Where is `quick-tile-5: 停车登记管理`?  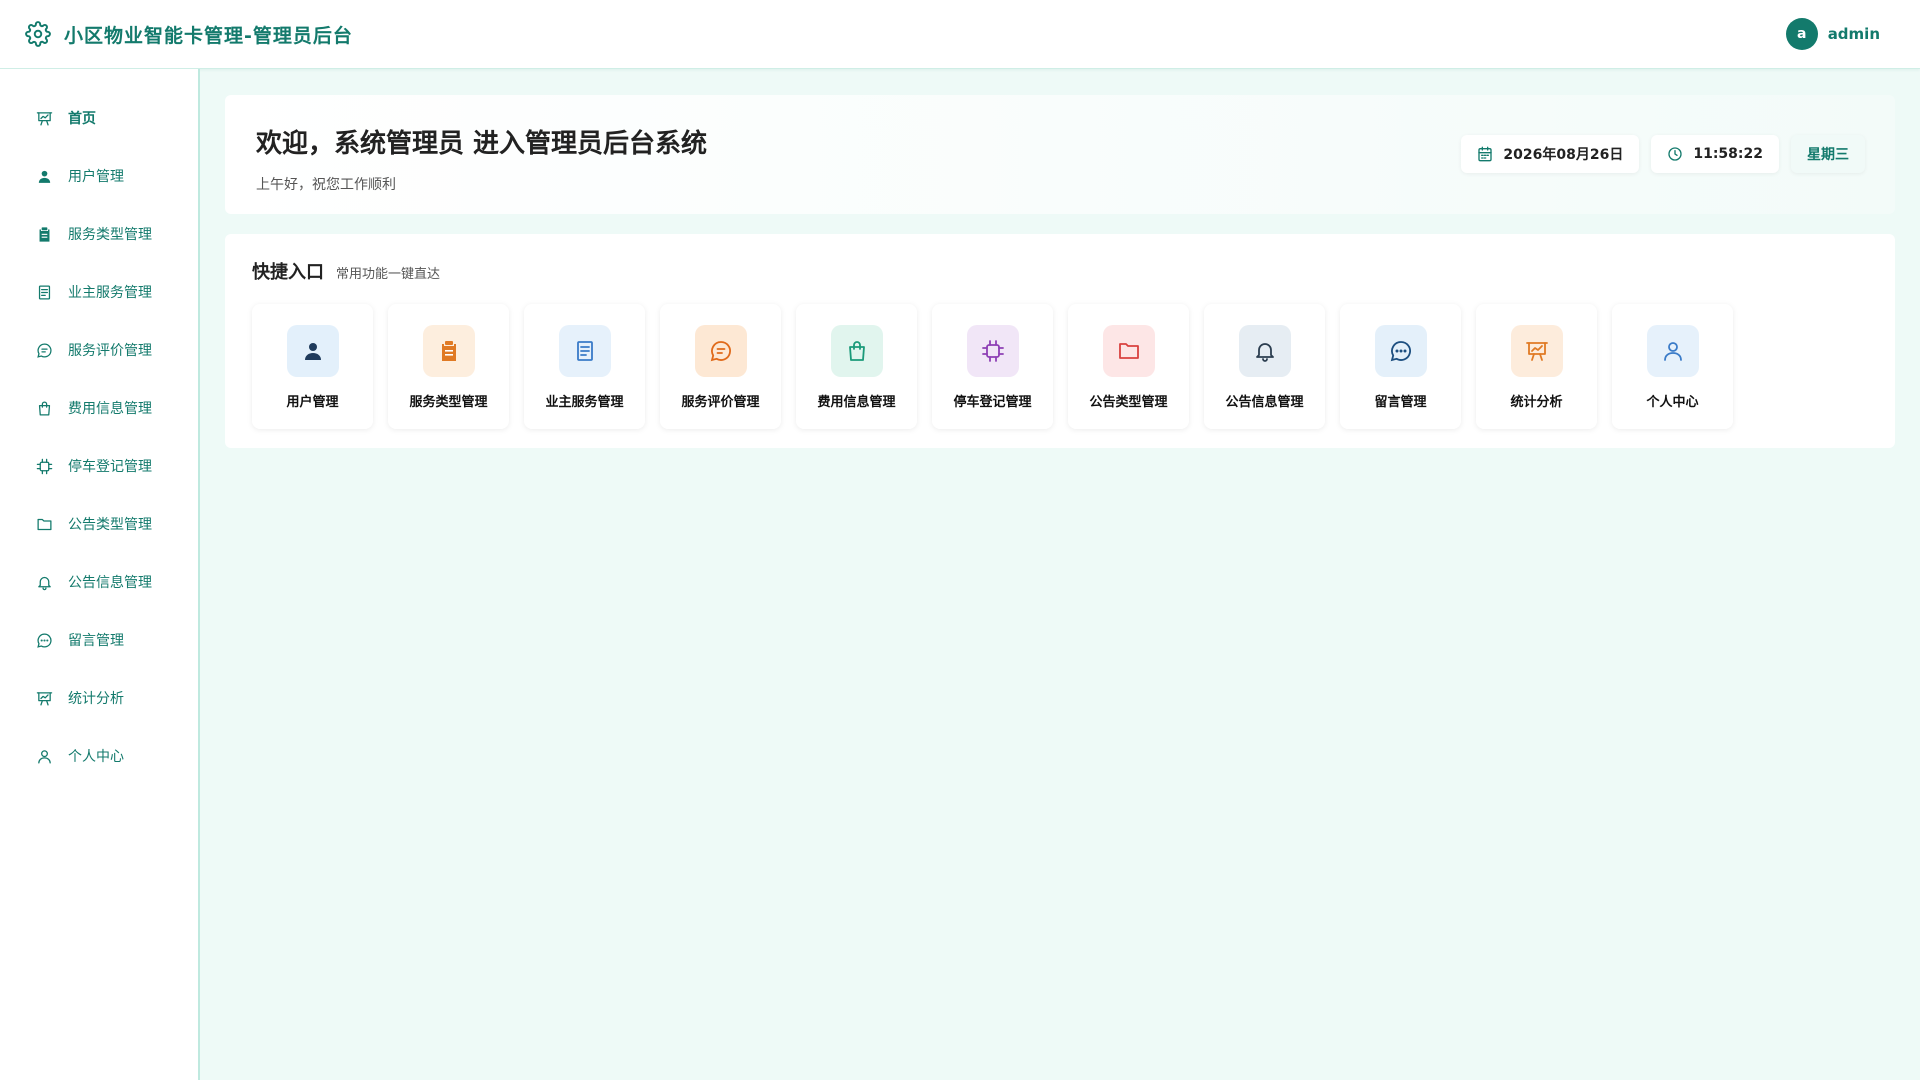 quick-tile-5: 停车登记管理 is located at coordinates (992, 366).